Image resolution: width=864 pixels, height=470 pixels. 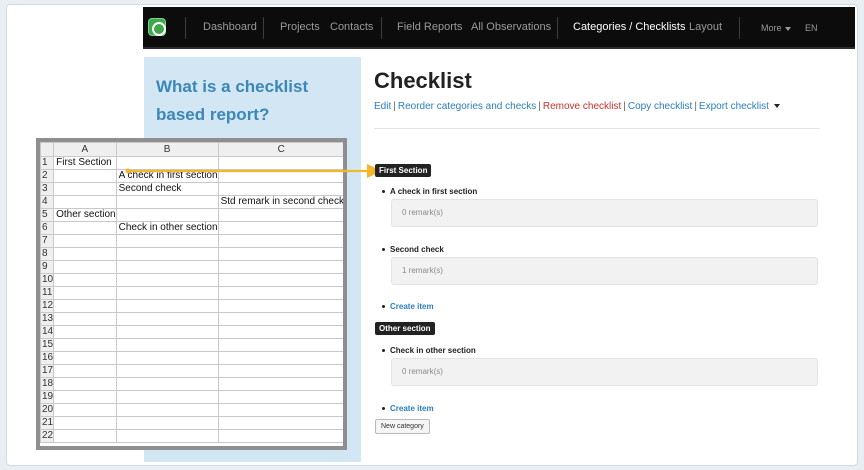 What do you see at coordinates (253, 171) in the screenshot?
I see `arrow-connector-icon` at bounding box center [253, 171].